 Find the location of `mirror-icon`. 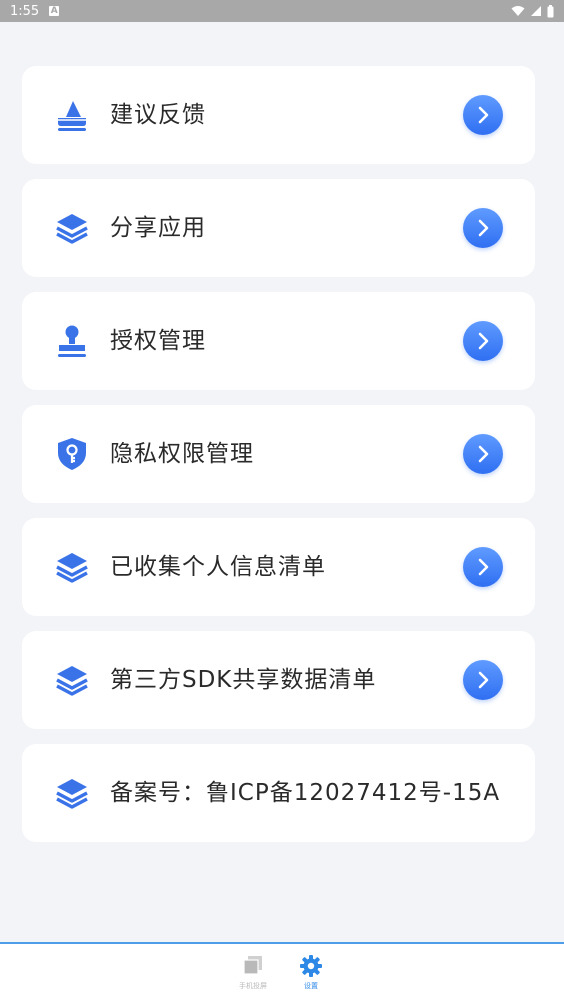

mirror-icon is located at coordinates (252, 965).